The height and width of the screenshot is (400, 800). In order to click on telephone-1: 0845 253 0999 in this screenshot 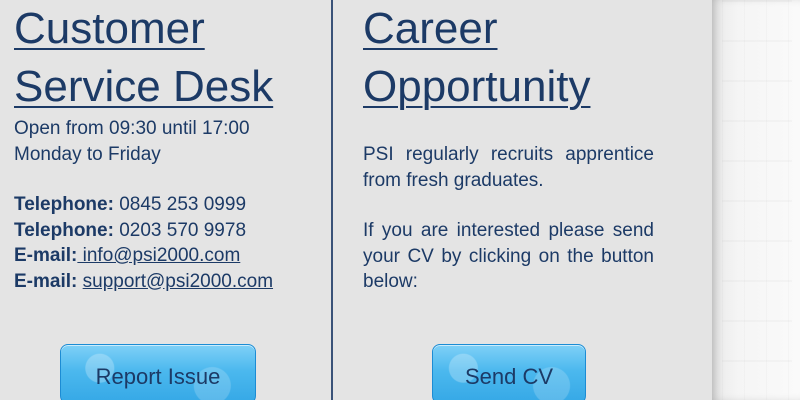, I will do `click(180, 204)`.